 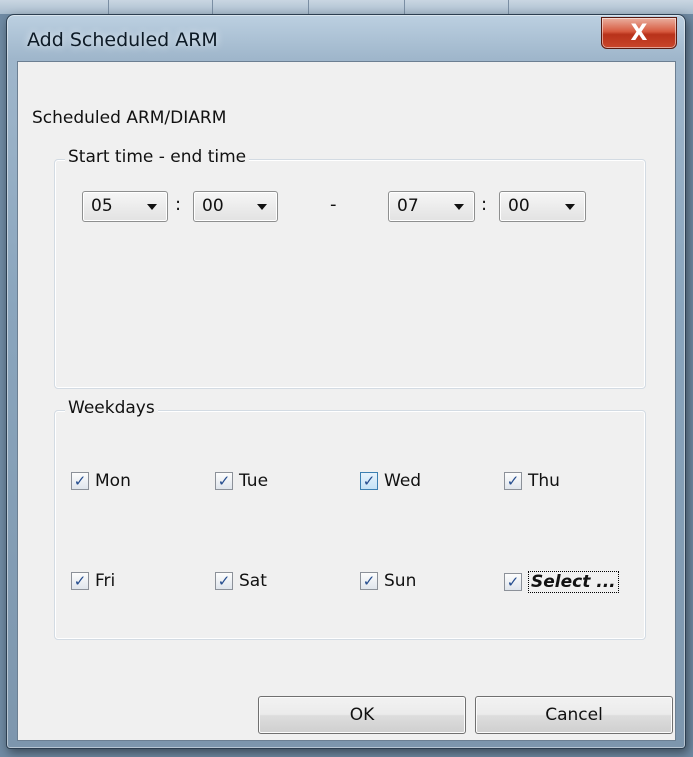 What do you see at coordinates (235, 206) in the screenshot?
I see `start-minute-select: 00` at bounding box center [235, 206].